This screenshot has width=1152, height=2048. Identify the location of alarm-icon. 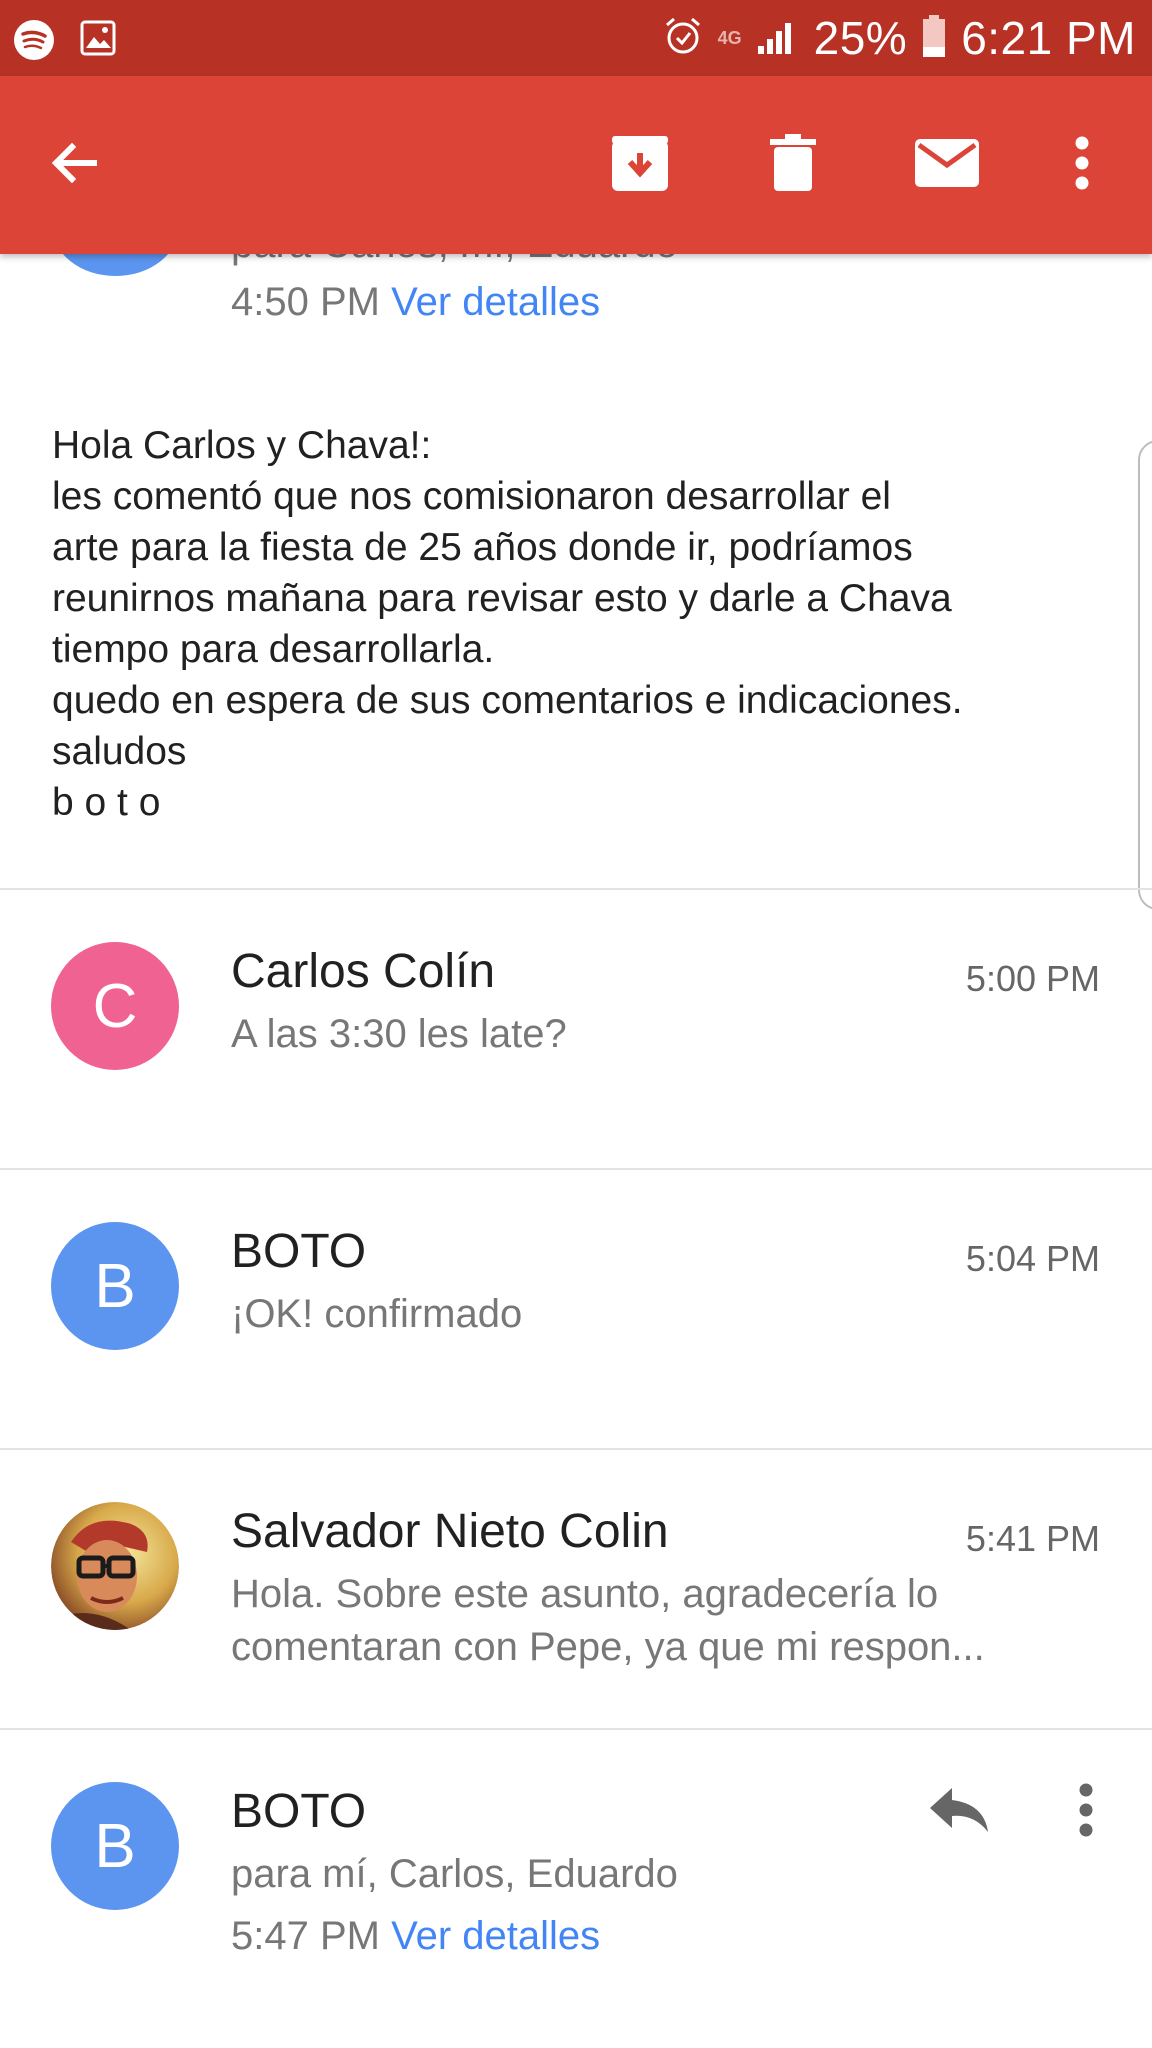
(683, 38).